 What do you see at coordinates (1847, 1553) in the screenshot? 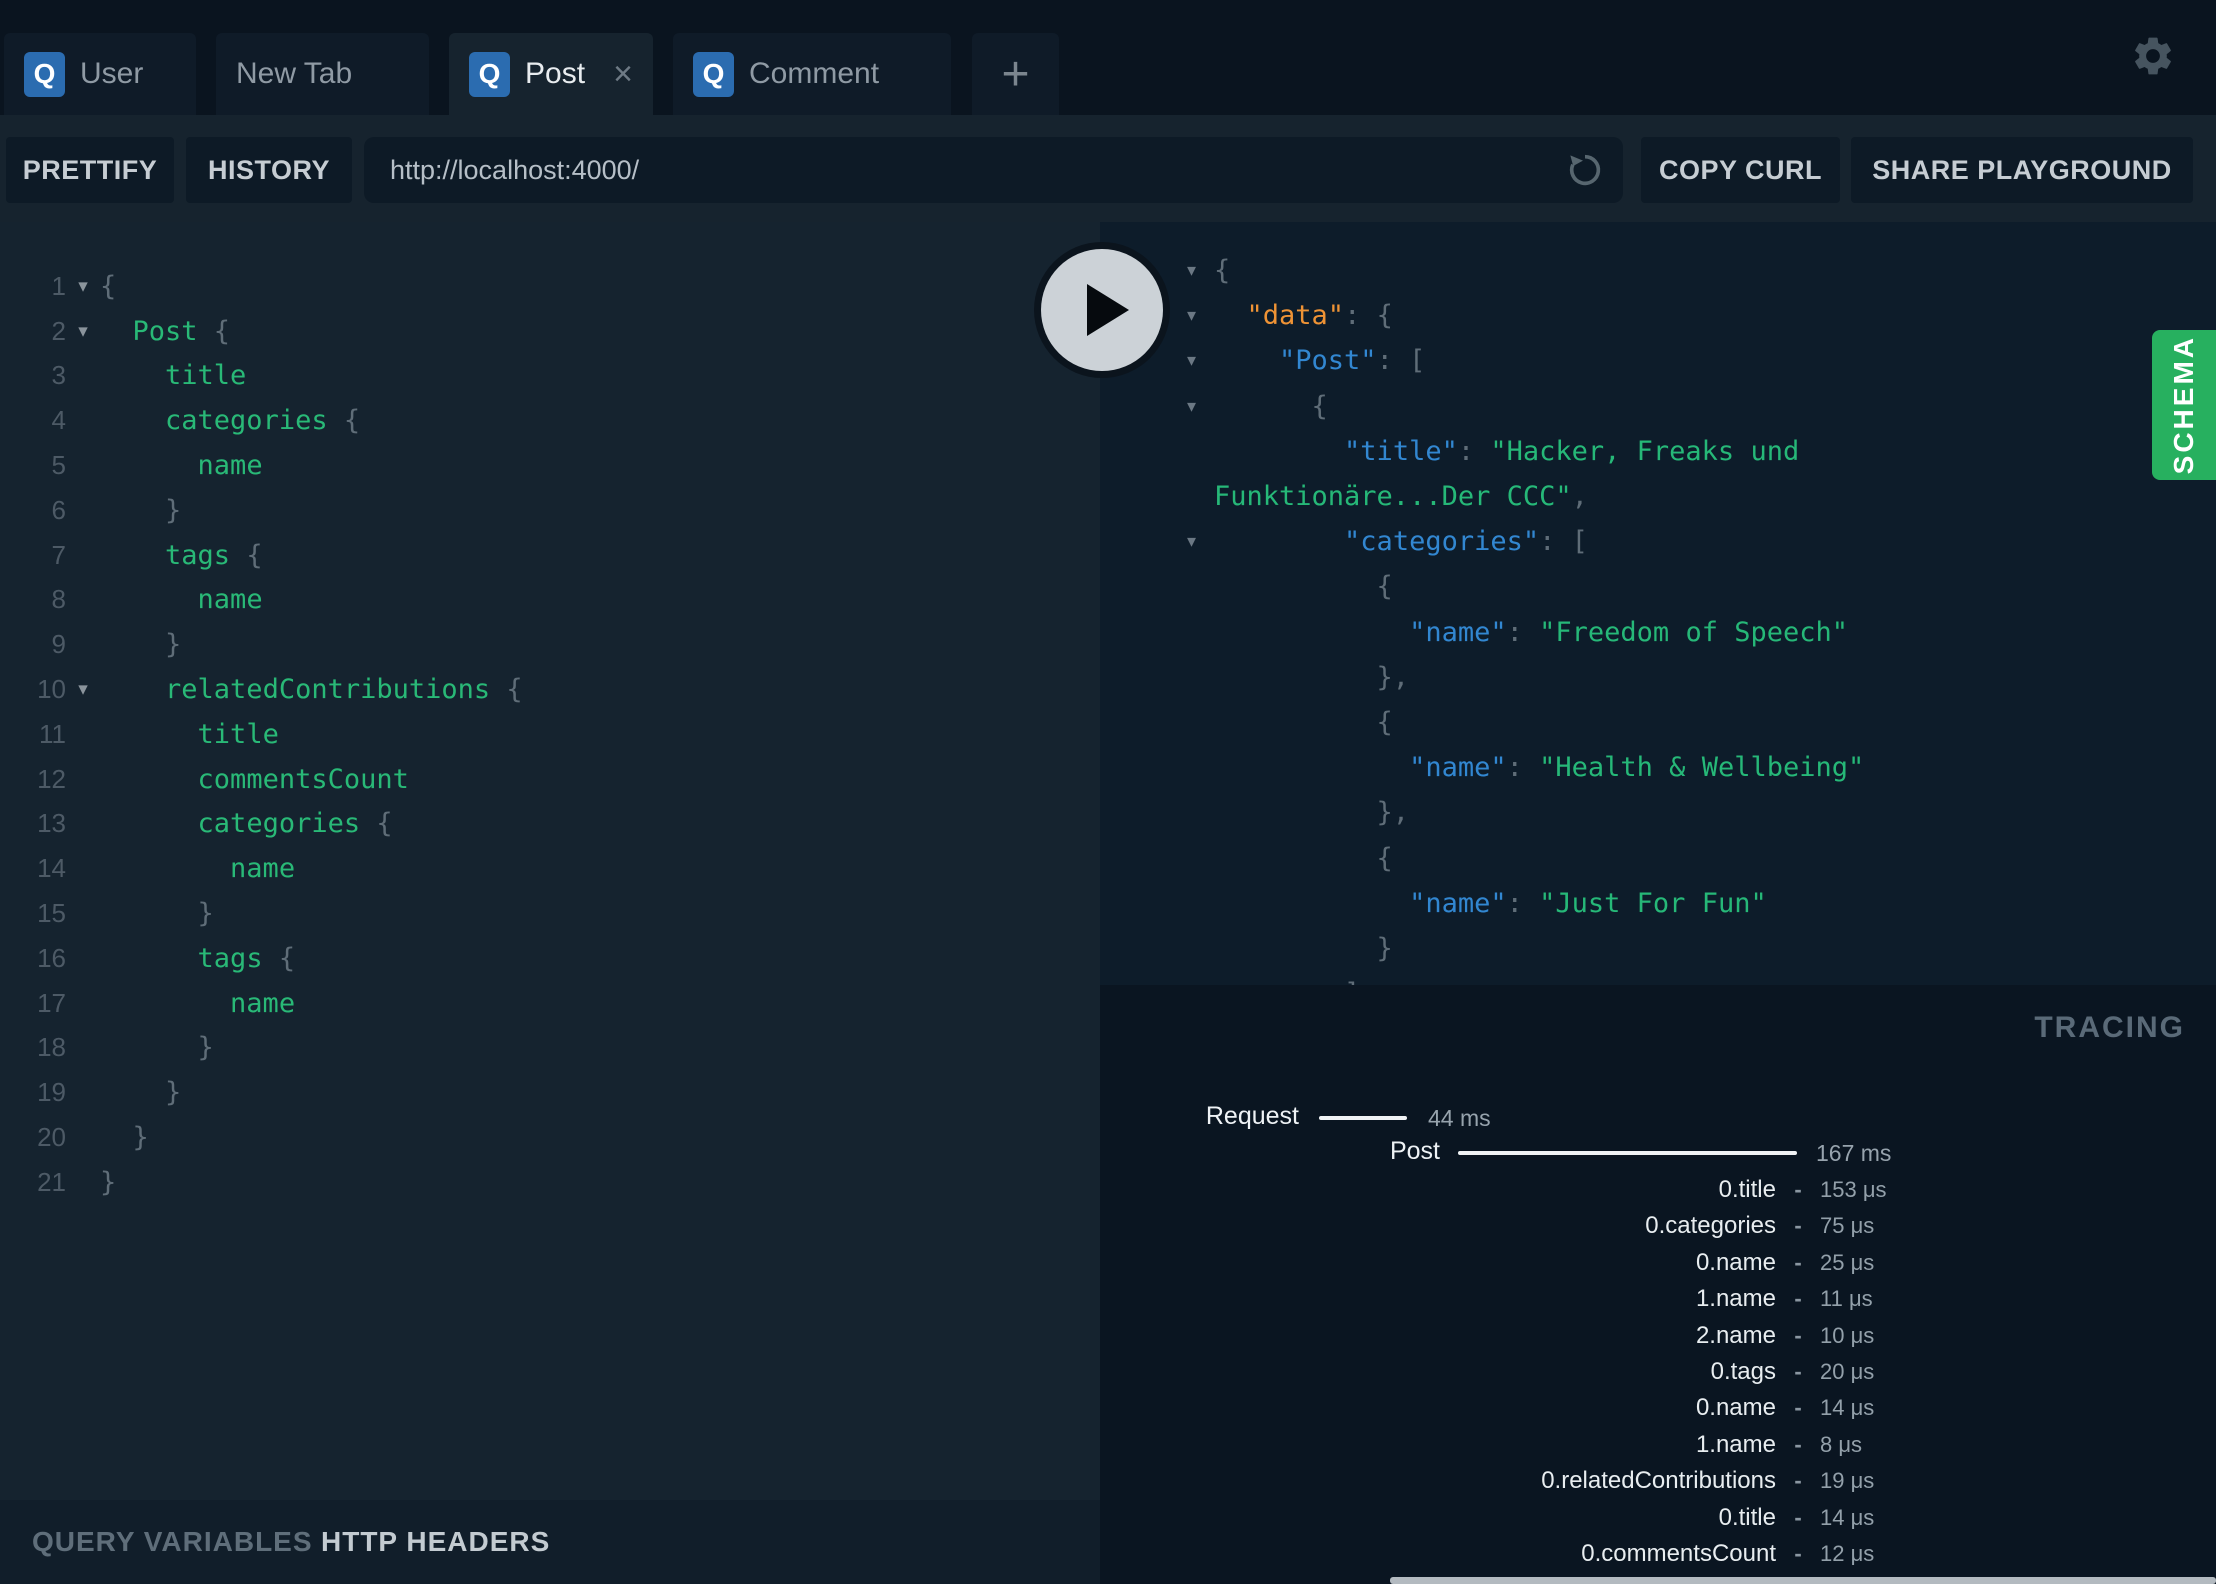
I see `trace-resolver-duration: 12 μs` at bounding box center [1847, 1553].